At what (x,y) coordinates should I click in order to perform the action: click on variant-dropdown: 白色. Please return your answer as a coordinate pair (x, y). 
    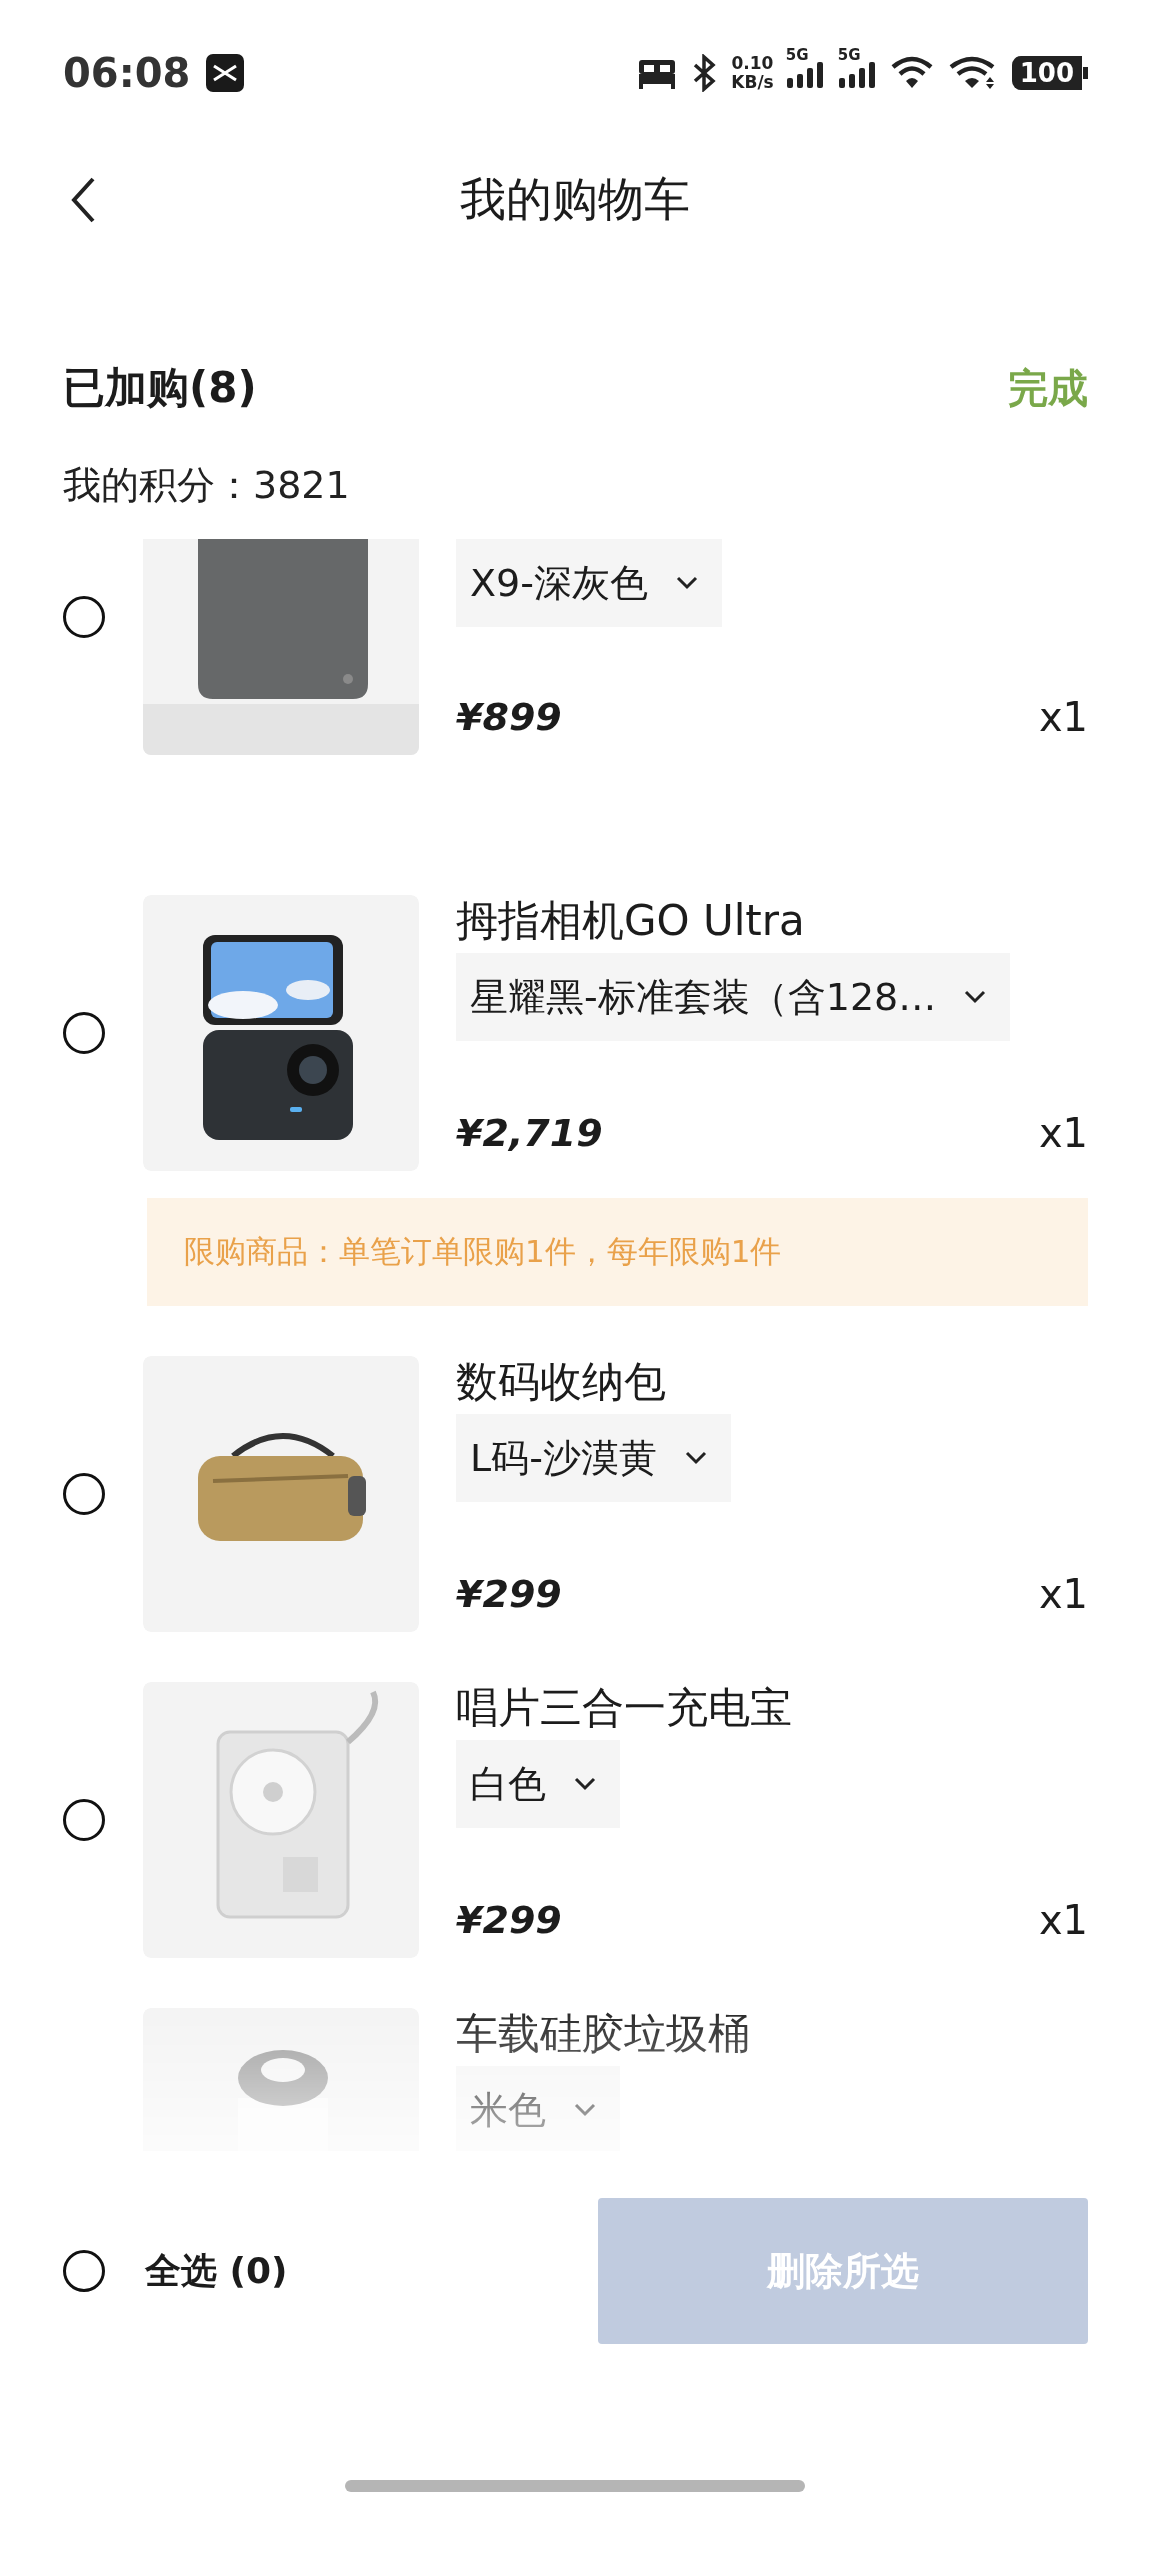
    Looking at the image, I should click on (538, 1784).